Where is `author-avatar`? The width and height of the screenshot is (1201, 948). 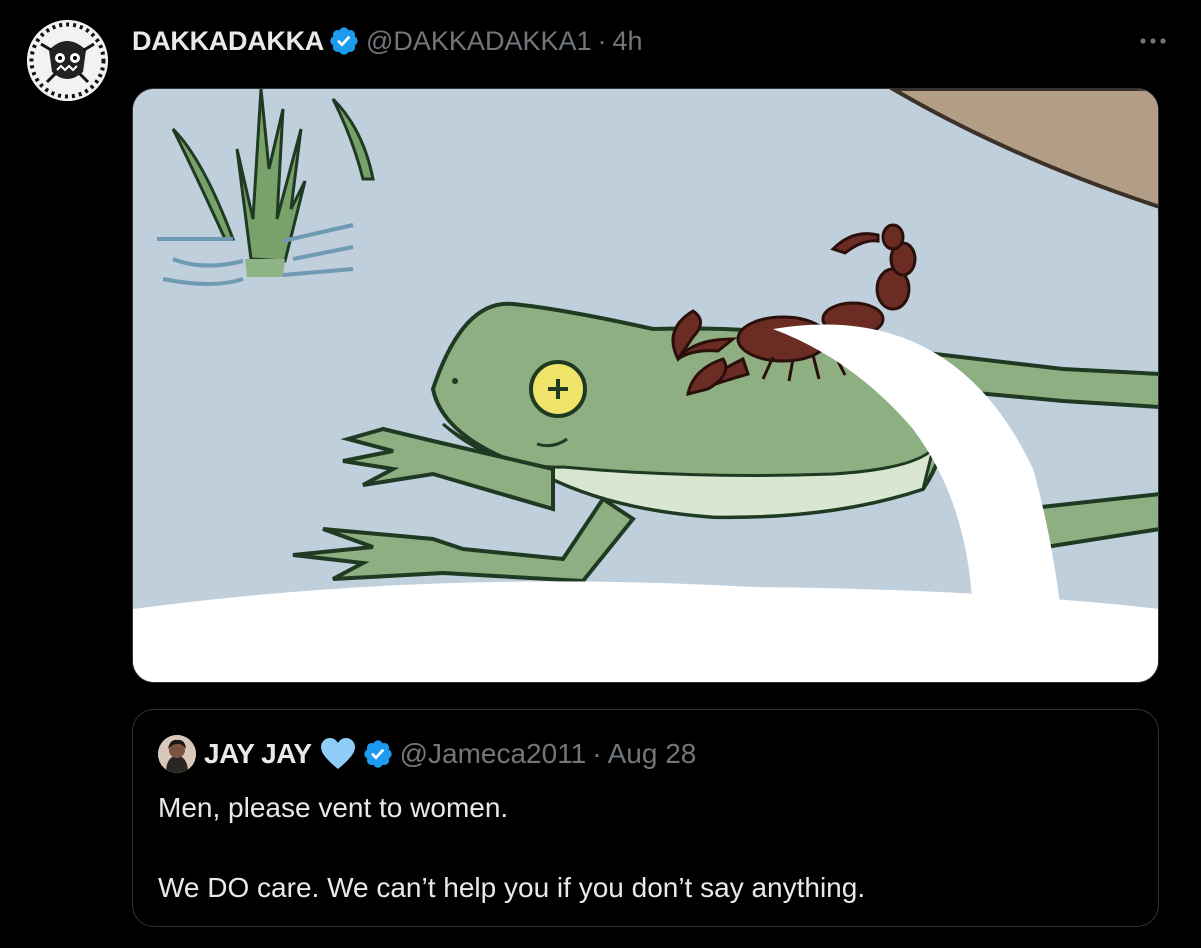
author-avatar is located at coordinates (67, 60).